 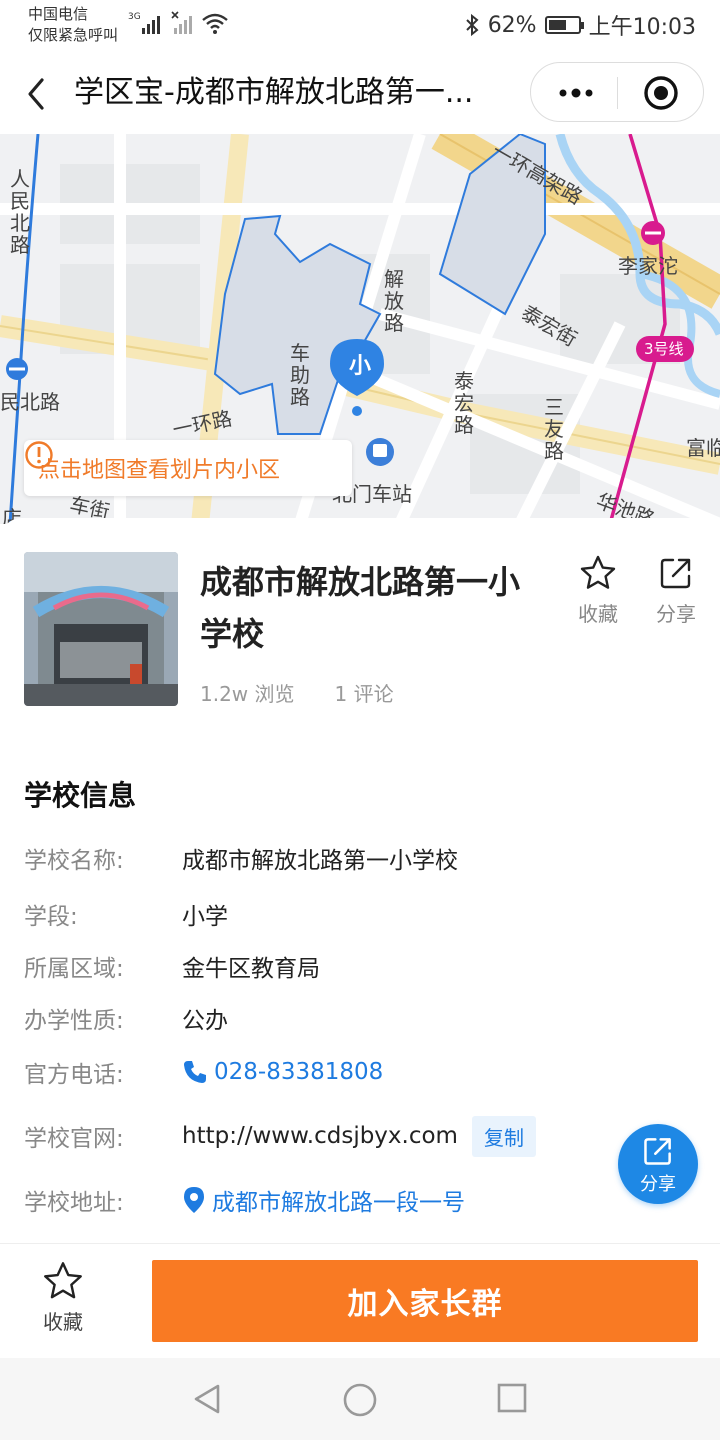 I want to click on info-row-district: 所属区域: 金牛区教育局, so click(x=172, y=966).